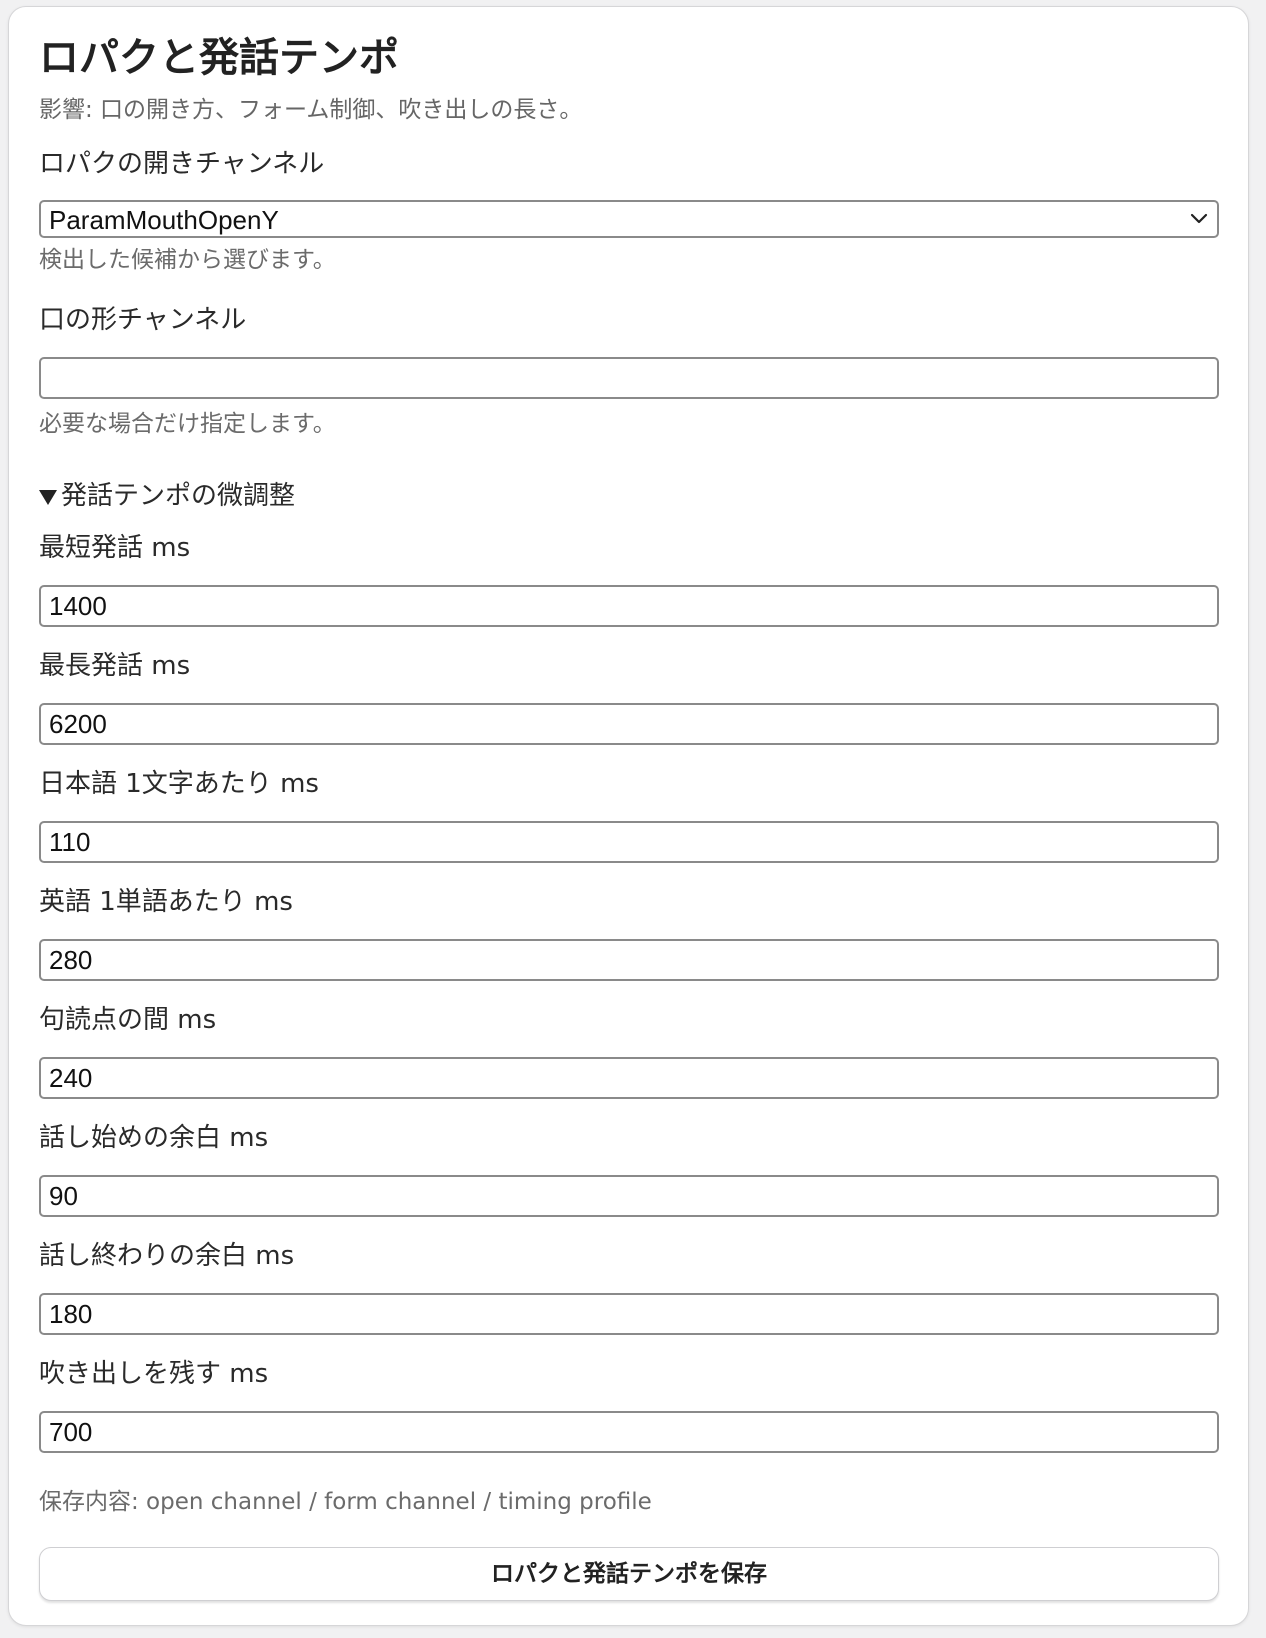 Image resolution: width=1266 pixels, height=1638 pixels. What do you see at coordinates (1199, 218) in the screenshot?
I see `chevron-down-icon` at bounding box center [1199, 218].